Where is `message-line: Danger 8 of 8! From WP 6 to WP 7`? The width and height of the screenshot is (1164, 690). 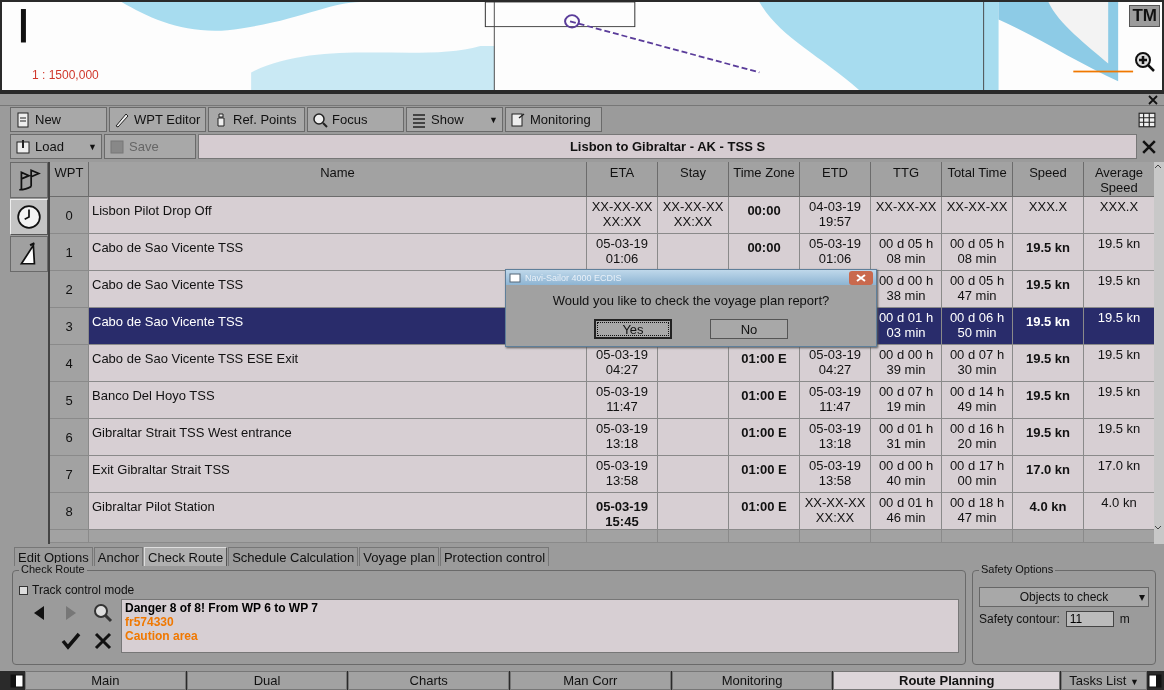
message-line: Danger 8 of 8! From WP 6 to WP 7 is located at coordinates (222, 608).